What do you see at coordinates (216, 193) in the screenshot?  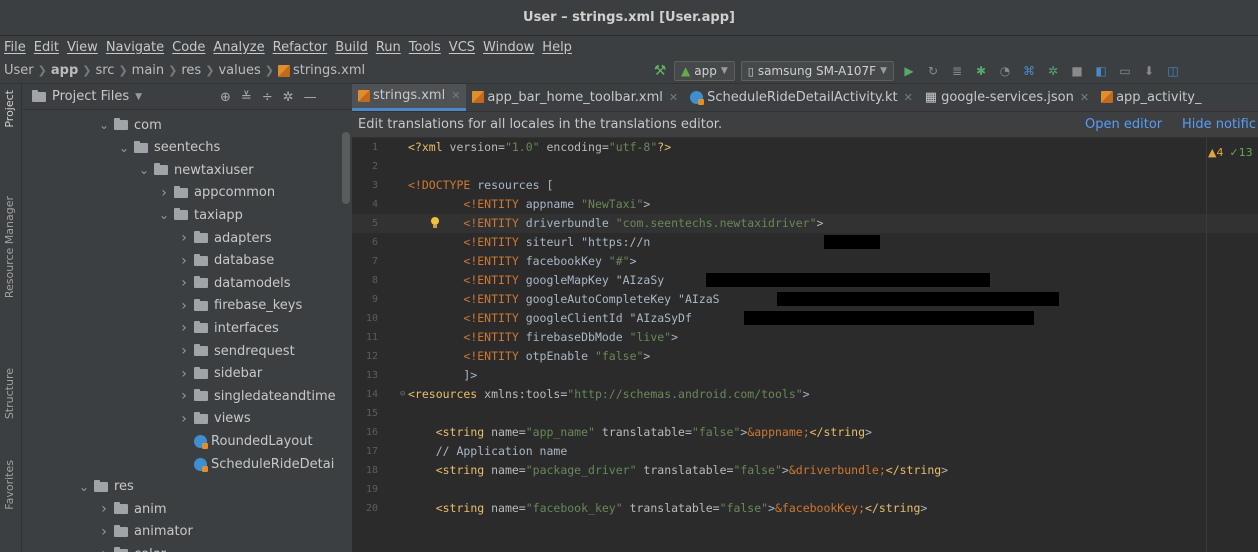 I see `tree-item: › appcommon` at bounding box center [216, 193].